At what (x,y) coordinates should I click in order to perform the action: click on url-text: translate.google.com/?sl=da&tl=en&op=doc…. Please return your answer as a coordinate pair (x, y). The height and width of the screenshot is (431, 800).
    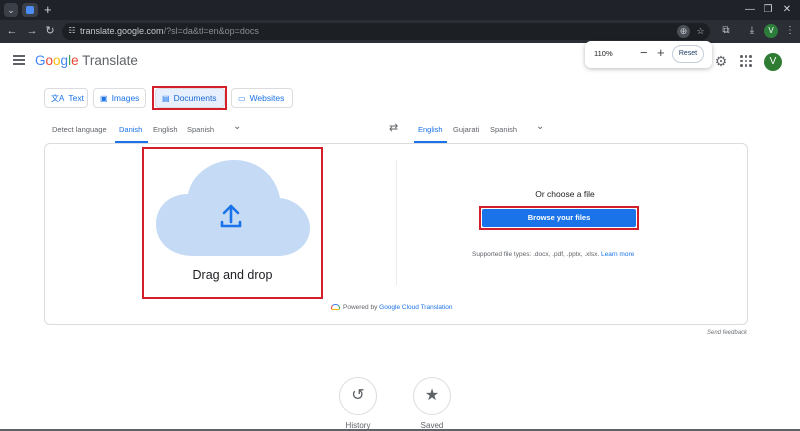
    Looking at the image, I should click on (169, 31).